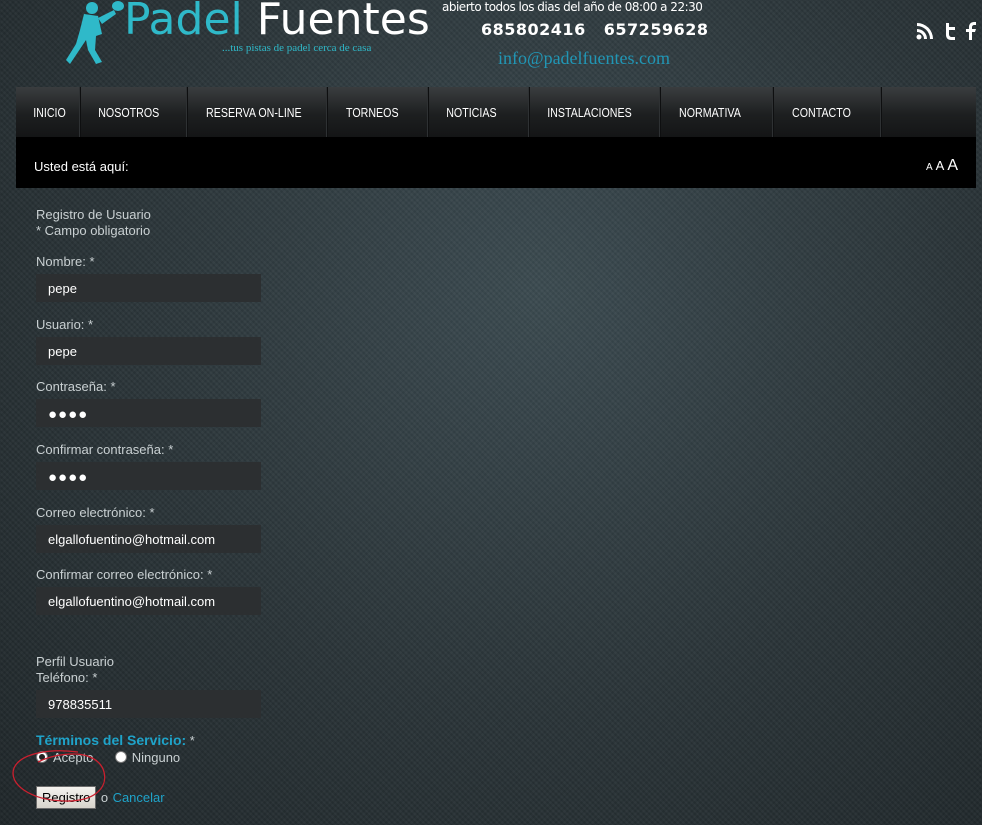 The width and height of the screenshot is (982, 825). What do you see at coordinates (533, 29) in the screenshot?
I see `phone-1: 685802416` at bounding box center [533, 29].